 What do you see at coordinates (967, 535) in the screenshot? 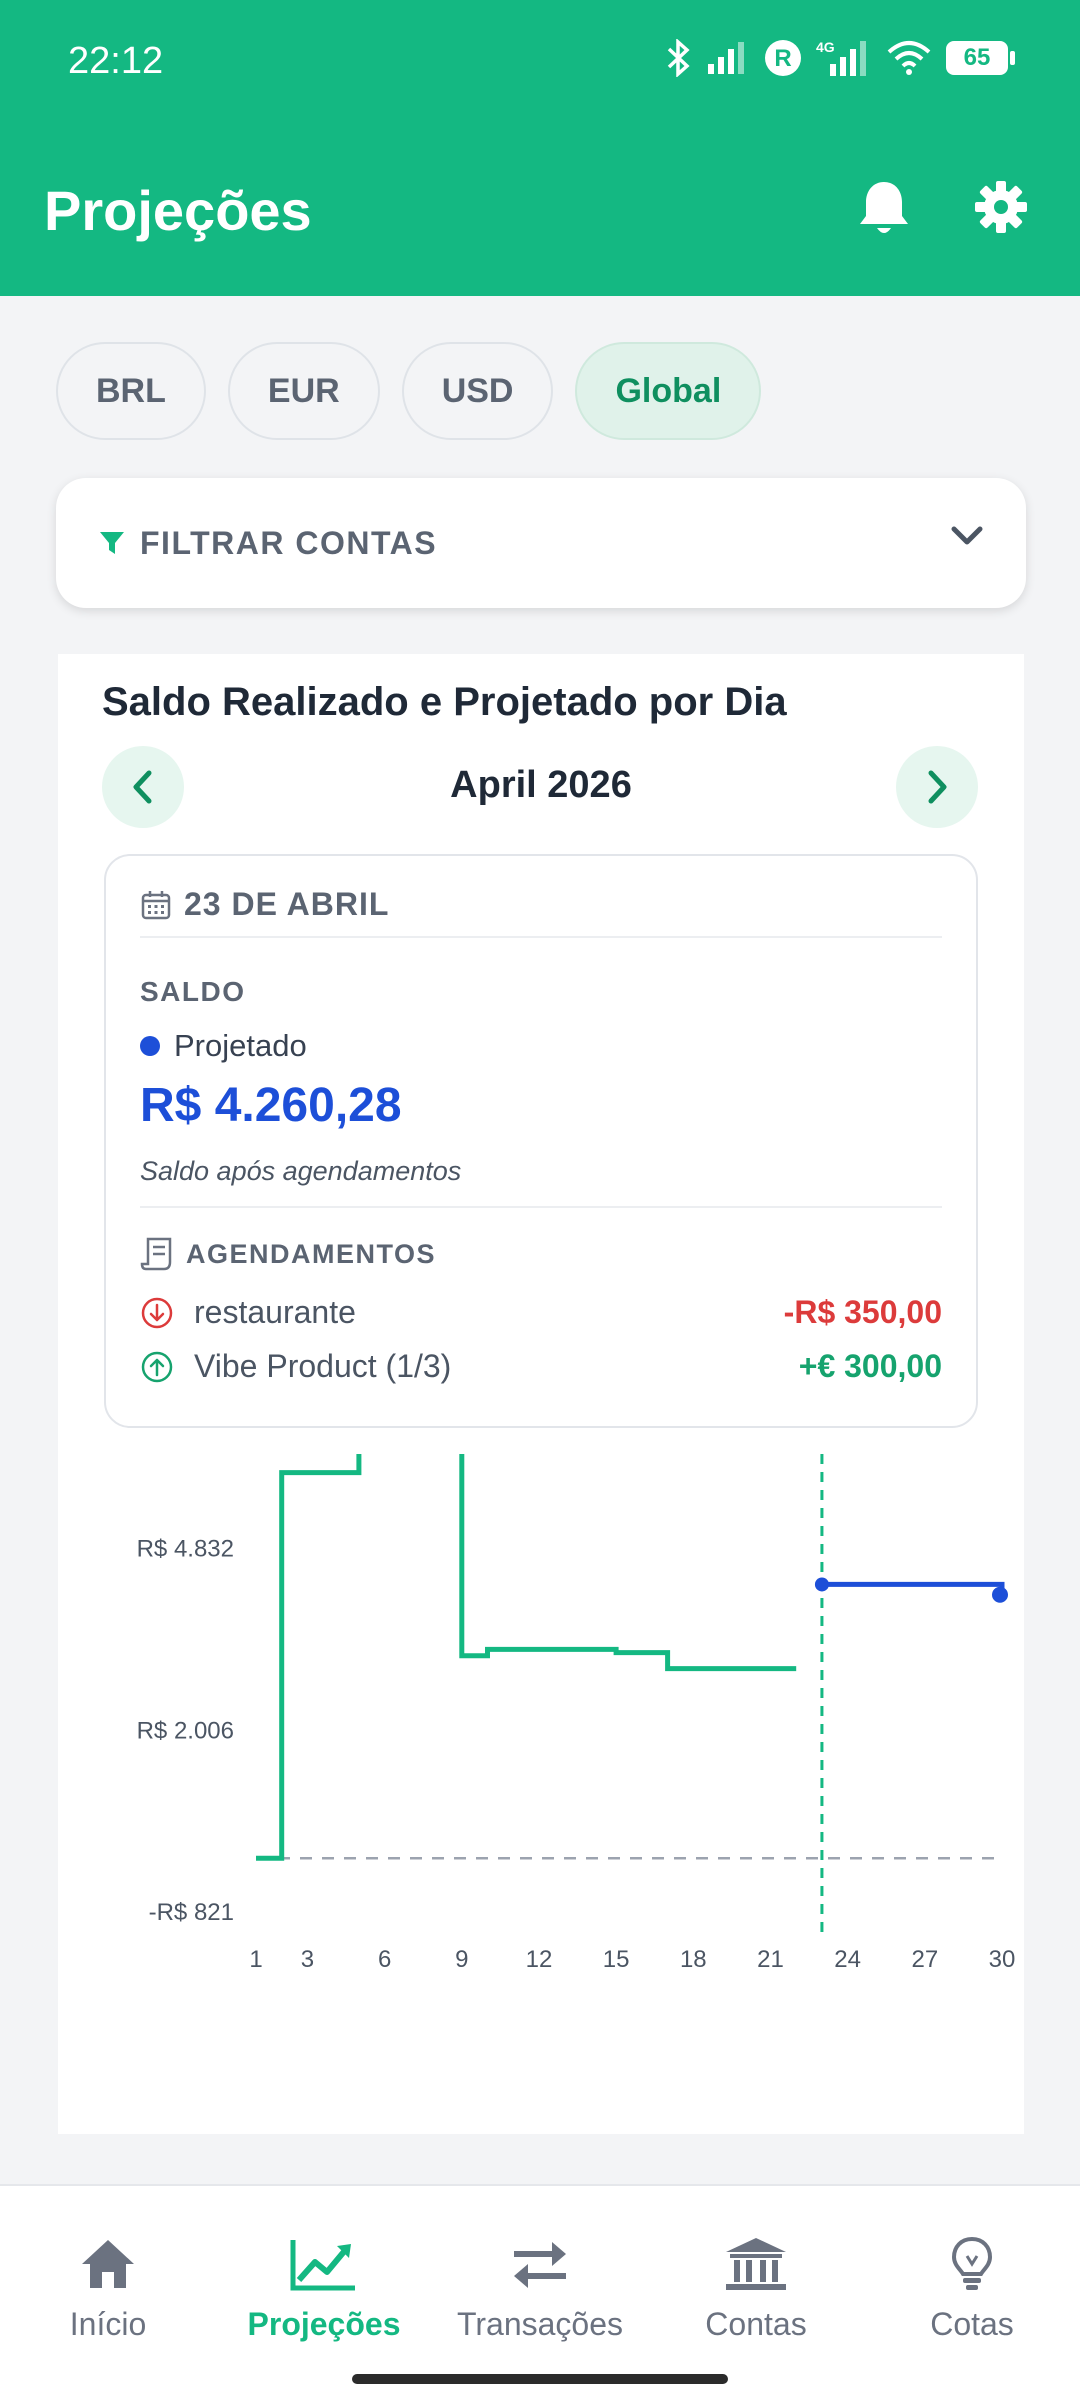
I see `chevron-down-icon` at bounding box center [967, 535].